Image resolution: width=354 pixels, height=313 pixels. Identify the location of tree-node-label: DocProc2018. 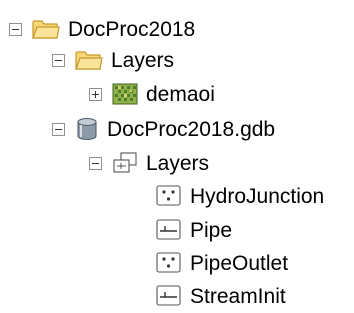
(132, 29).